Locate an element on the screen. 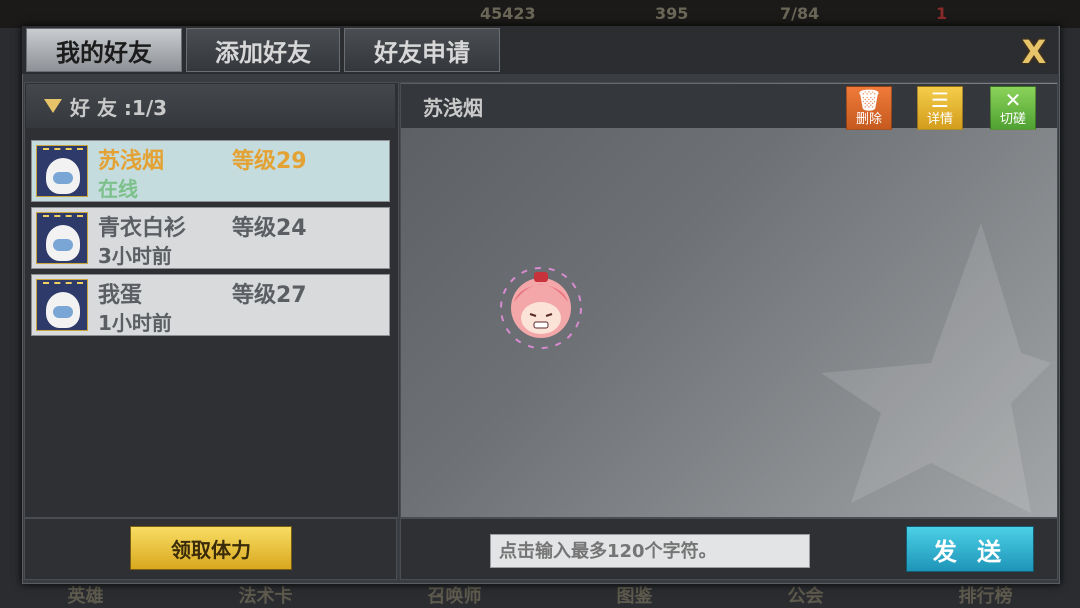 The height and width of the screenshot is (608, 1080). document-icon: ☰ is located at coordinates (940, 100).